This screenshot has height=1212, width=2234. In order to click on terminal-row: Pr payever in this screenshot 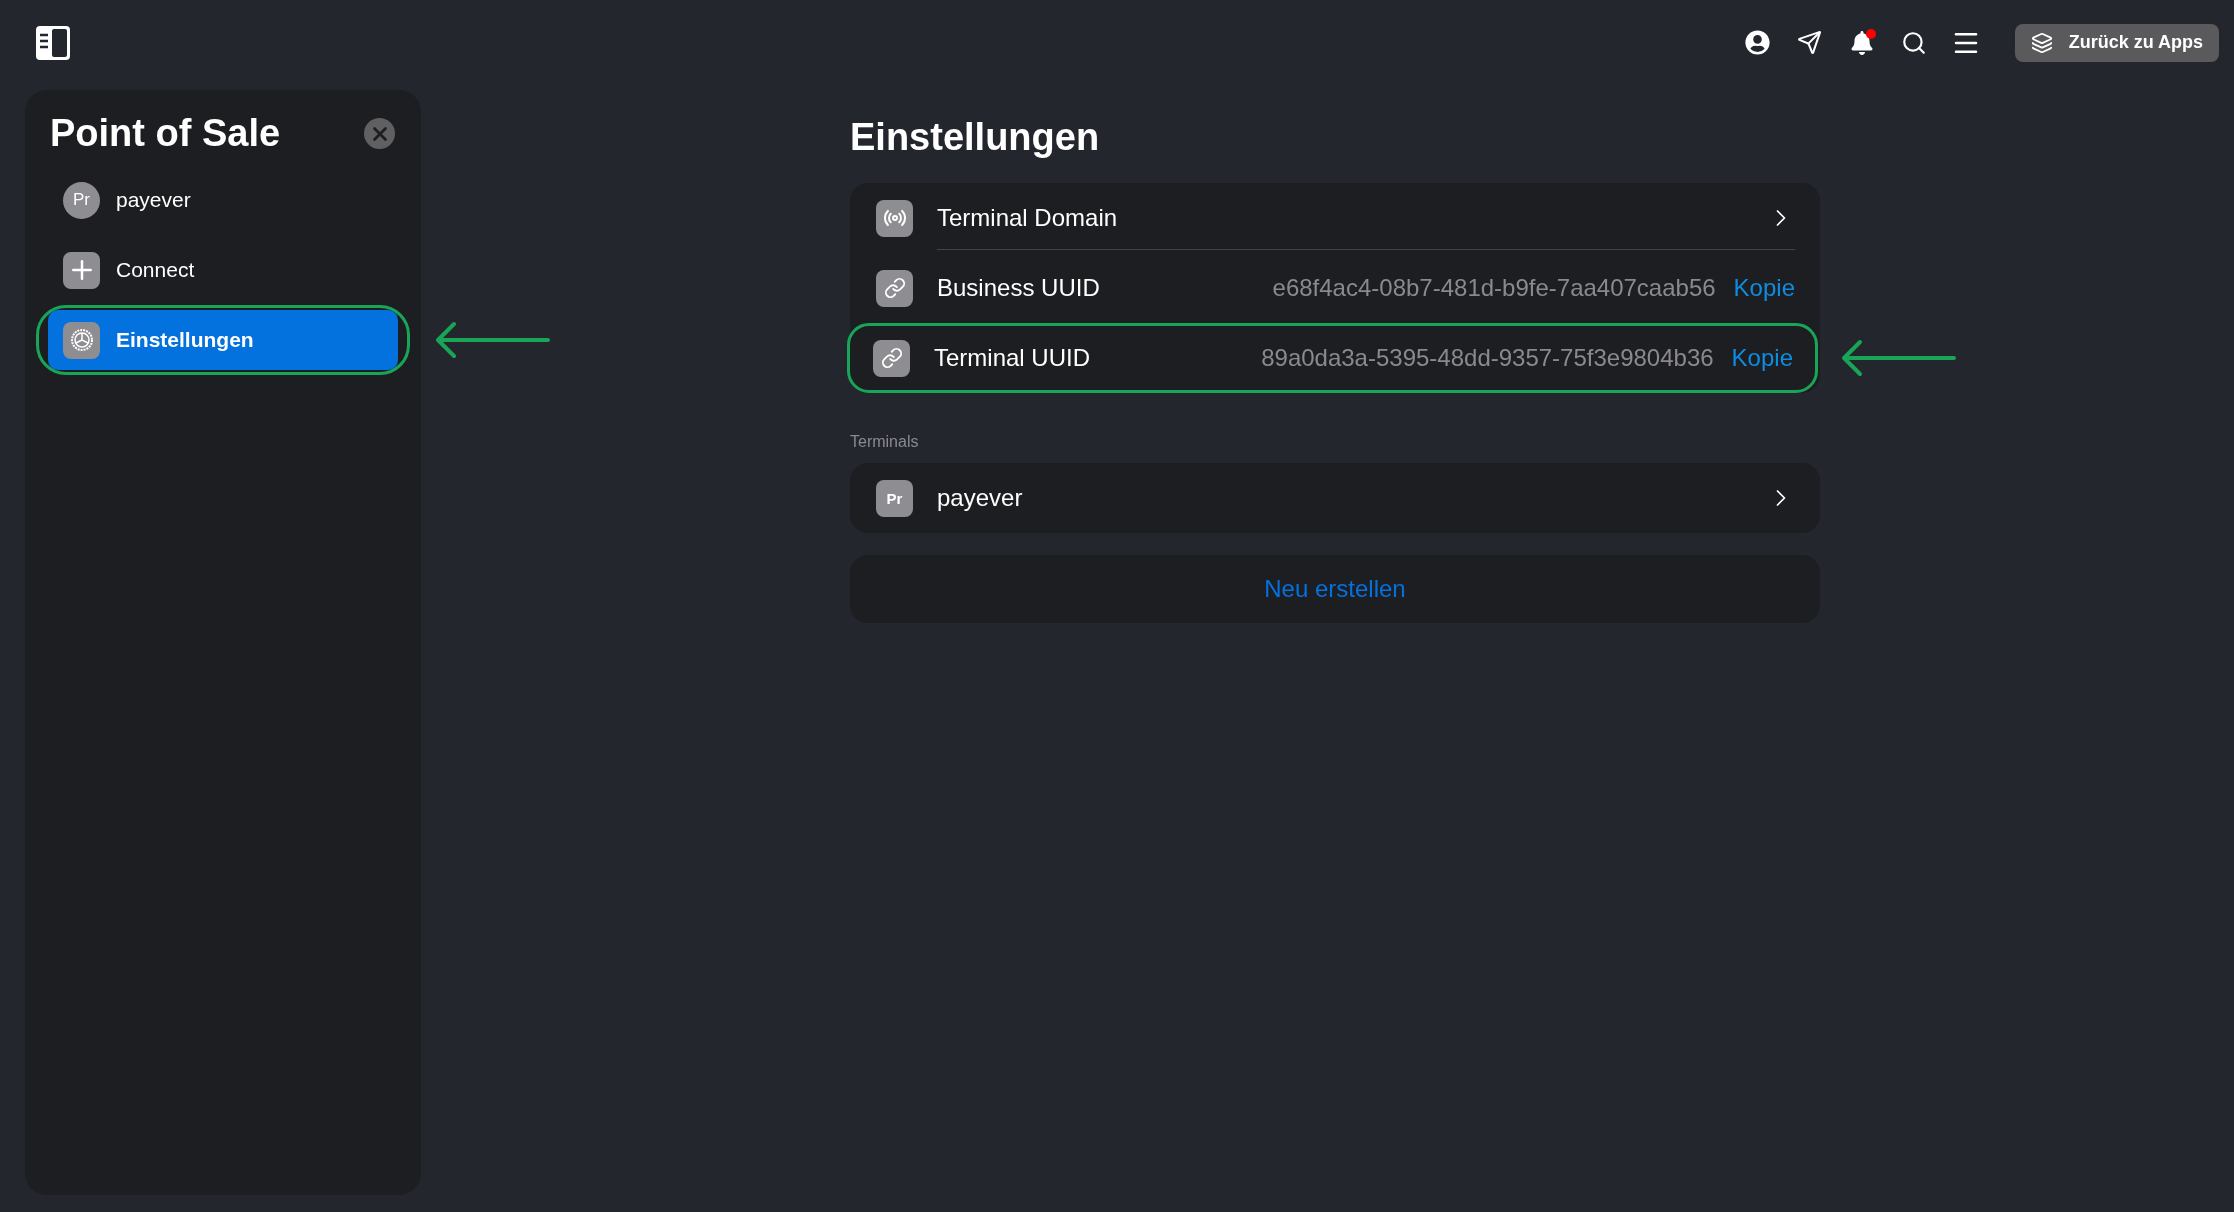, I will do `click(1335, 498)`.